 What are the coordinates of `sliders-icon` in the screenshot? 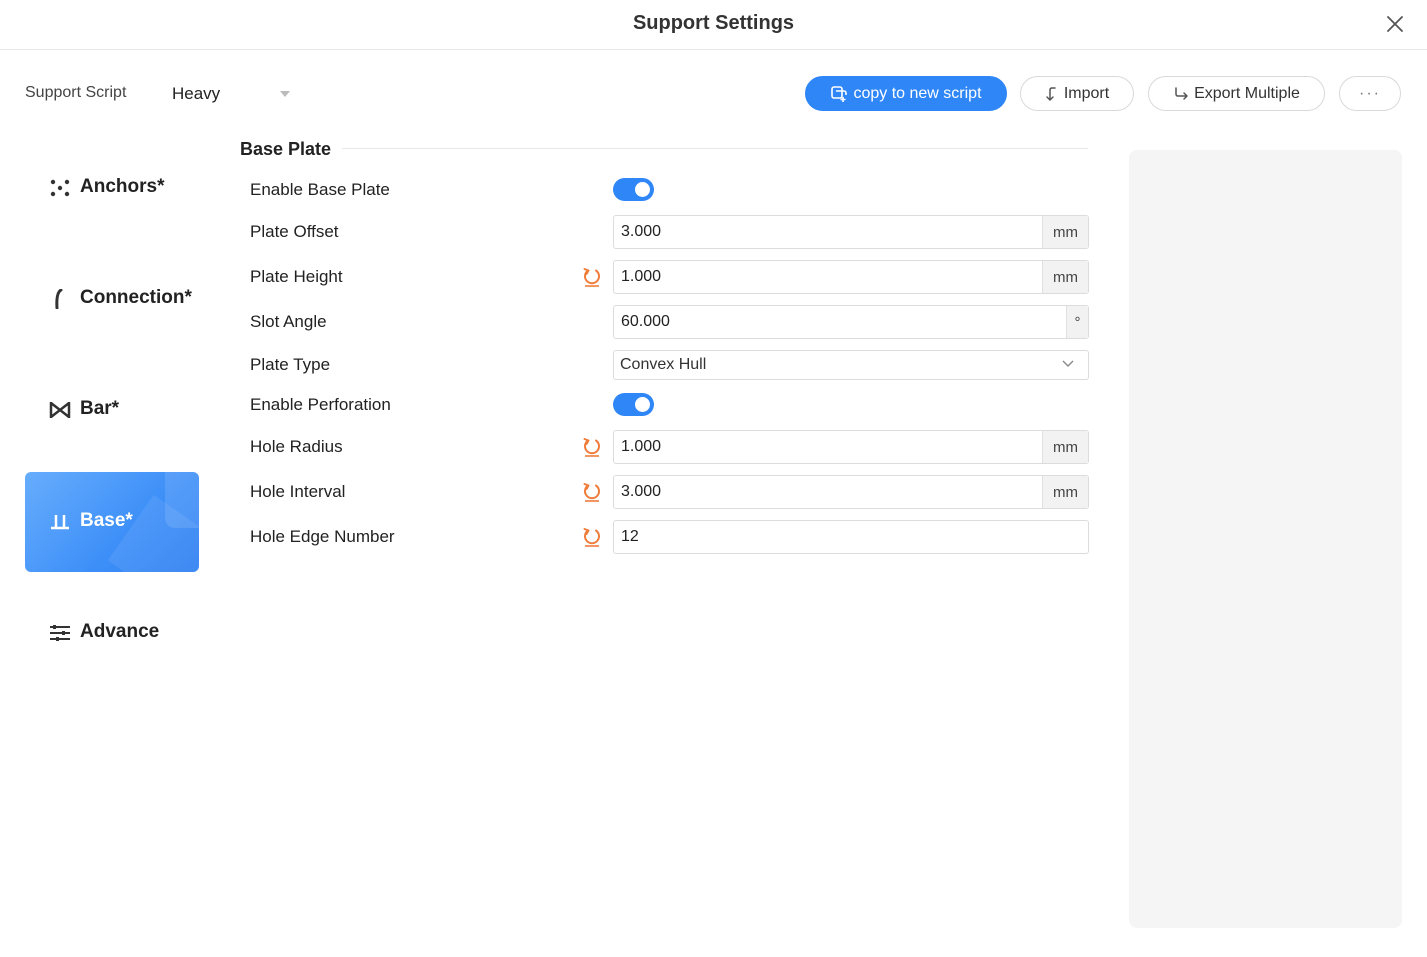 It's located at (60, 633).